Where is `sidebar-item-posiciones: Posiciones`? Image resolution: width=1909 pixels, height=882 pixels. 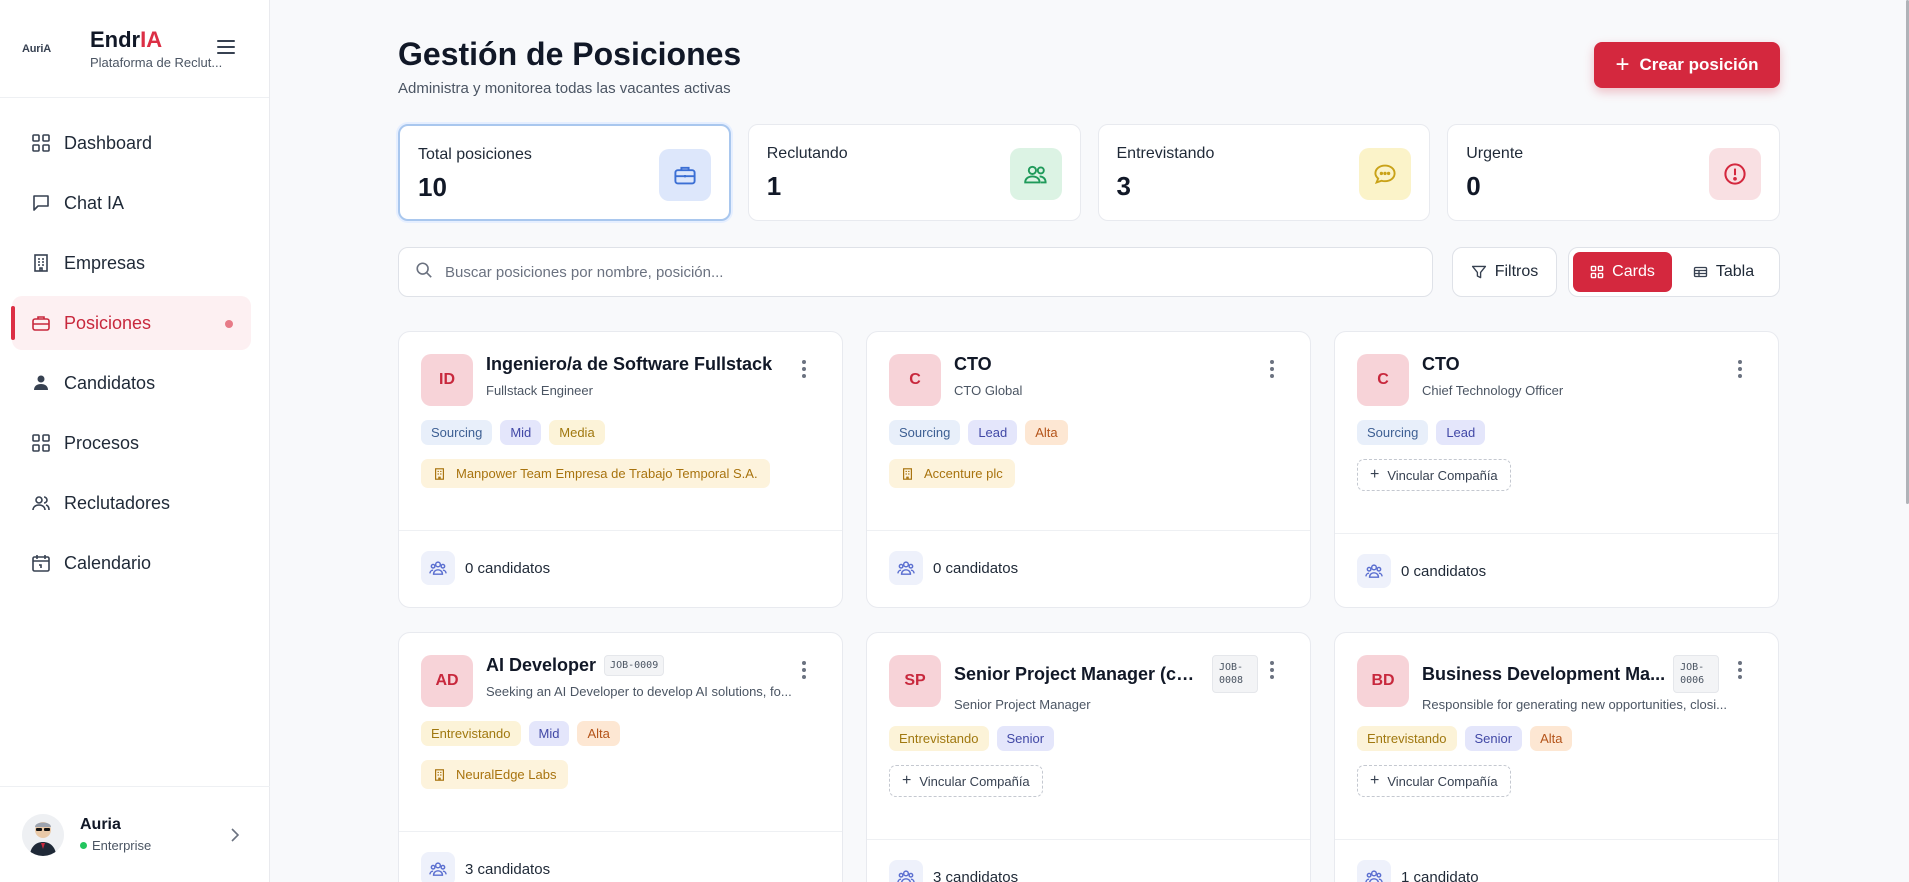
sidebar-item-posiciones: Posiciones is located at coordinates (131, 323).